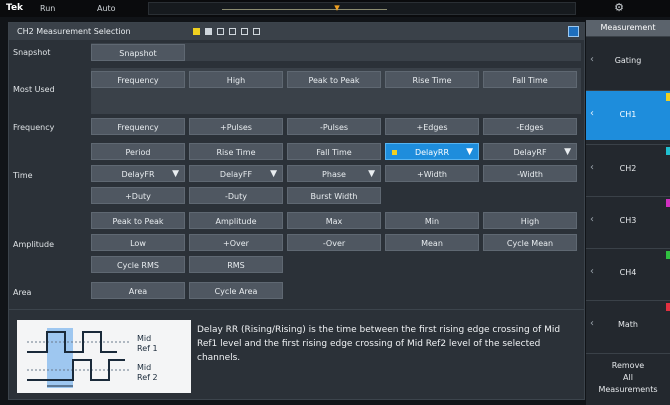 The image size is (670, 405). Describe the element at coordinates (236, 173) in the screenshot. I see `delay-ff-dropdown: DelayFF ▼` at that location.